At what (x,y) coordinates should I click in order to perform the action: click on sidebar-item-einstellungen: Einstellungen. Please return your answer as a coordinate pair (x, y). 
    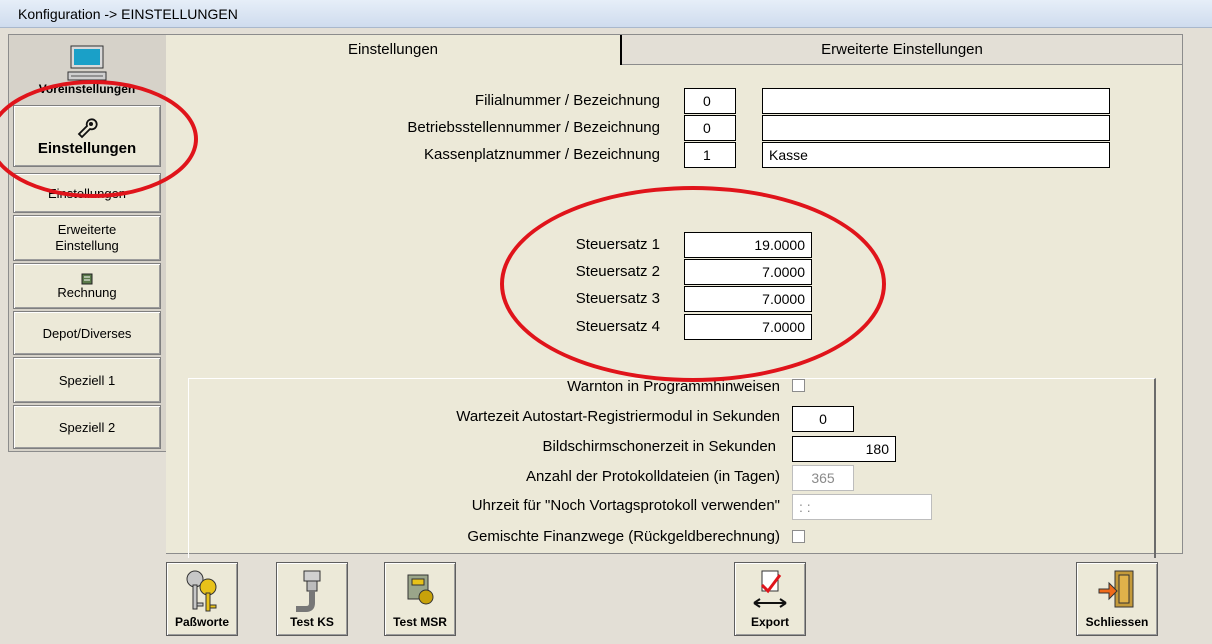
    Looking at the image, I should click on (87, 193).